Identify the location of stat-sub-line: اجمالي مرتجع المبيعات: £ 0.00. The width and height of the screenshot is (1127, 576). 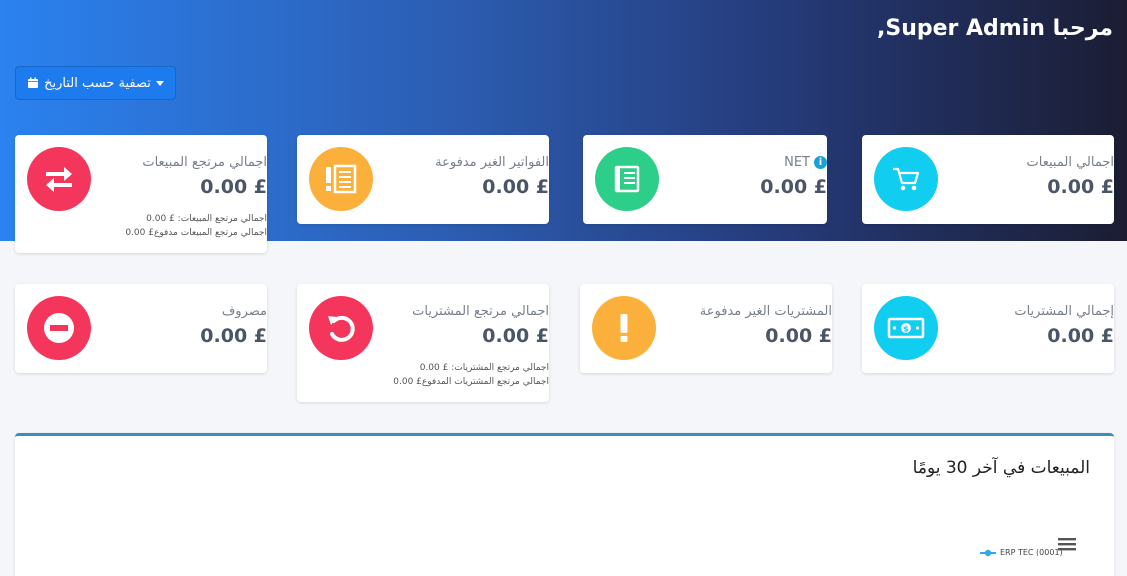
(206, 219).